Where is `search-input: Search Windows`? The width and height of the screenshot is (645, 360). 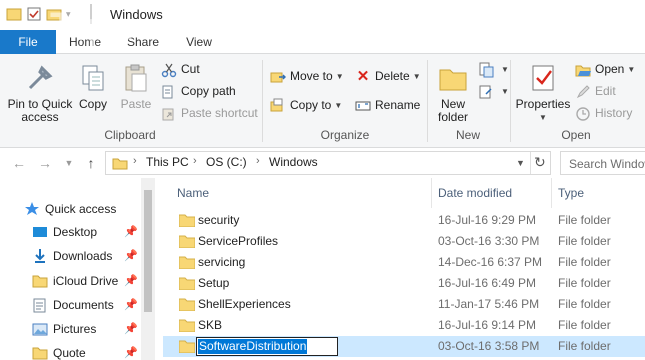 search-input: Search Windows is located at coordinates (607, 164).